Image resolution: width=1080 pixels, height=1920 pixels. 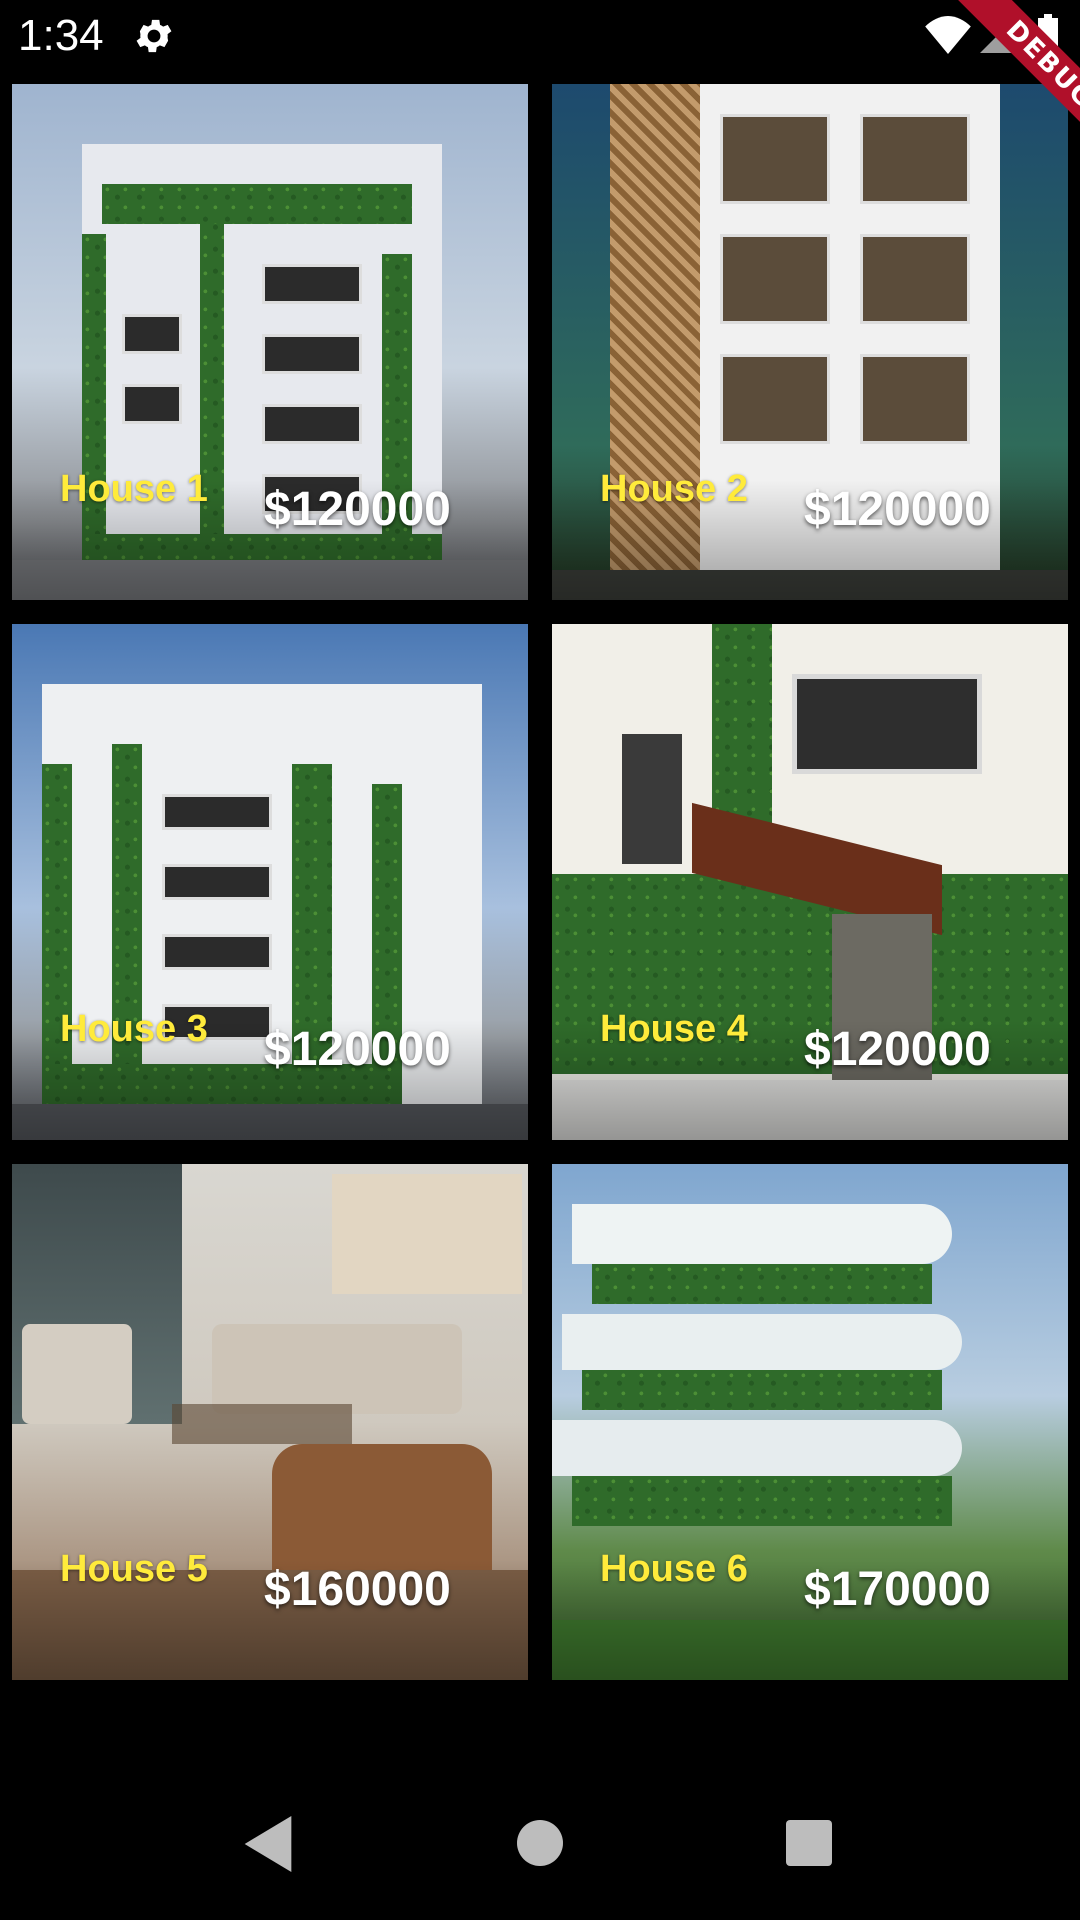 I want to click on house-card-4: House 4 $120000, so click(x=810, y=882).